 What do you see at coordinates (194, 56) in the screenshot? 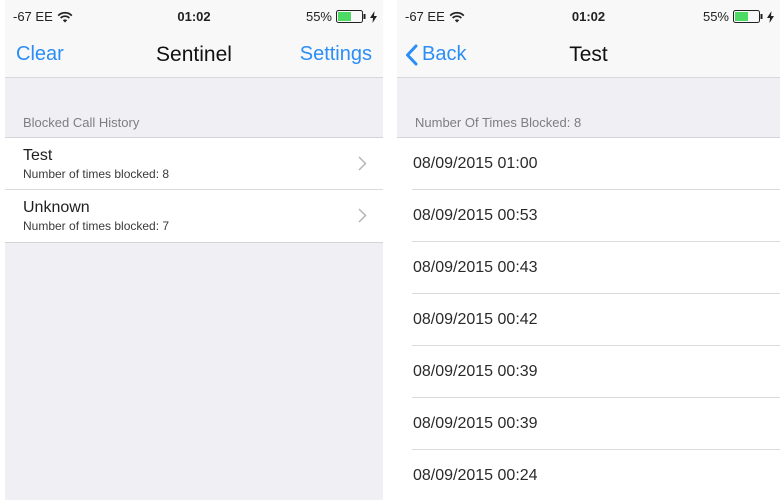
I see `navigation-bar: Clear Sentinel Settings` at bounding box center [194, 56].